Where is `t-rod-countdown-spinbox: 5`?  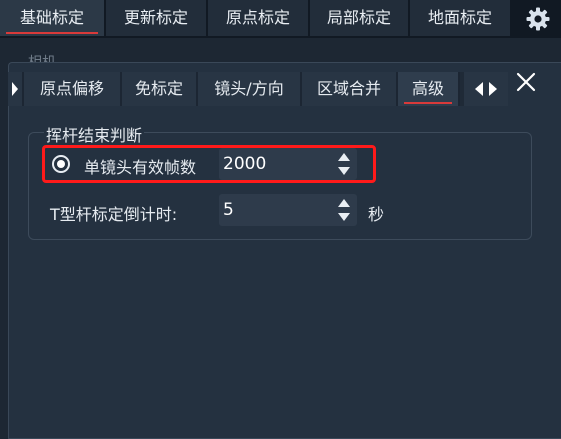
t-rod-countdown-spinbox: 5 is located at coordinates (288, 210).